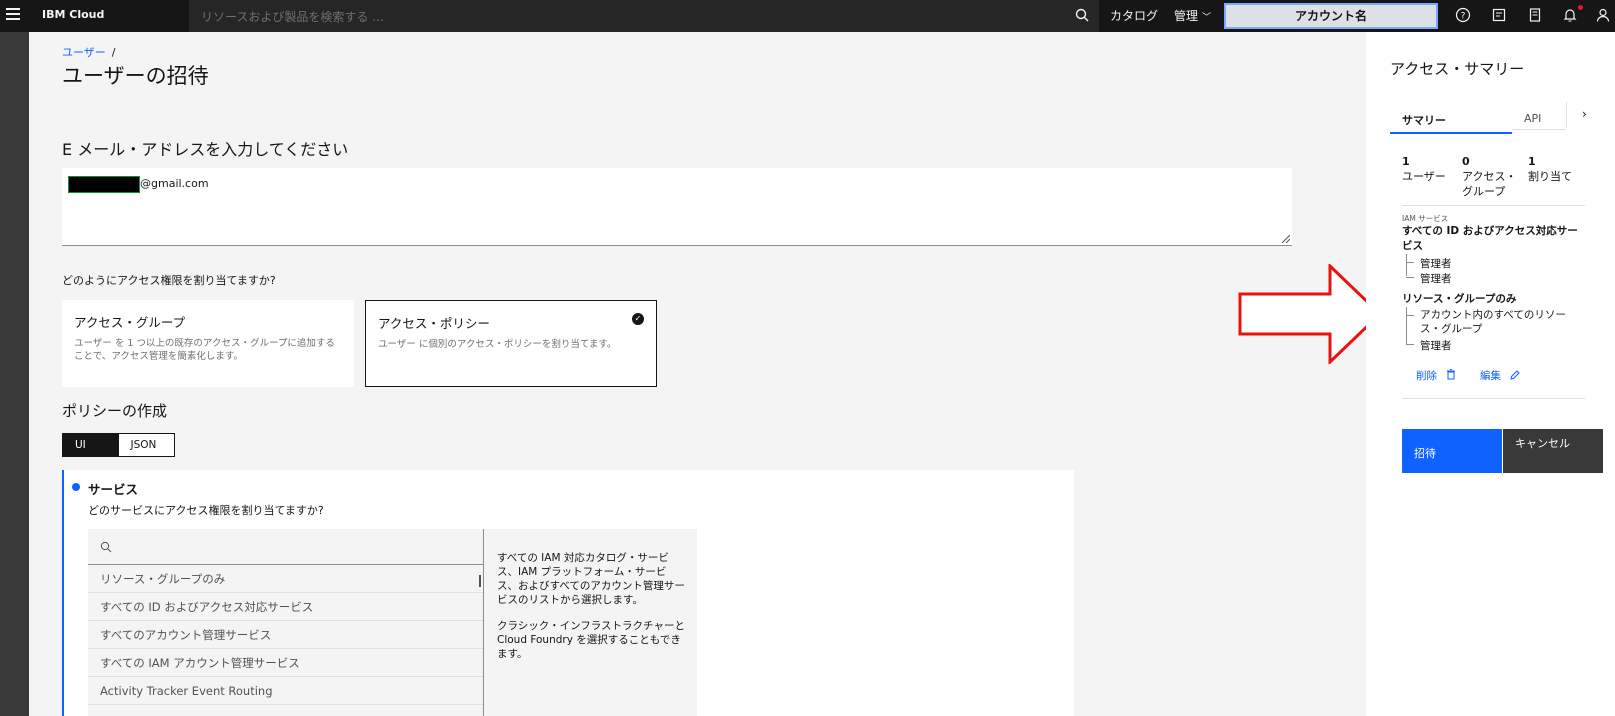 Image resolution: width=1615 pixels, height=716 pixels. What do you see at coordinates (285, 663) in the screenshot?
I see `list-item: すべての IAM アカウント管理サービス` at bounding box center [285, 663].